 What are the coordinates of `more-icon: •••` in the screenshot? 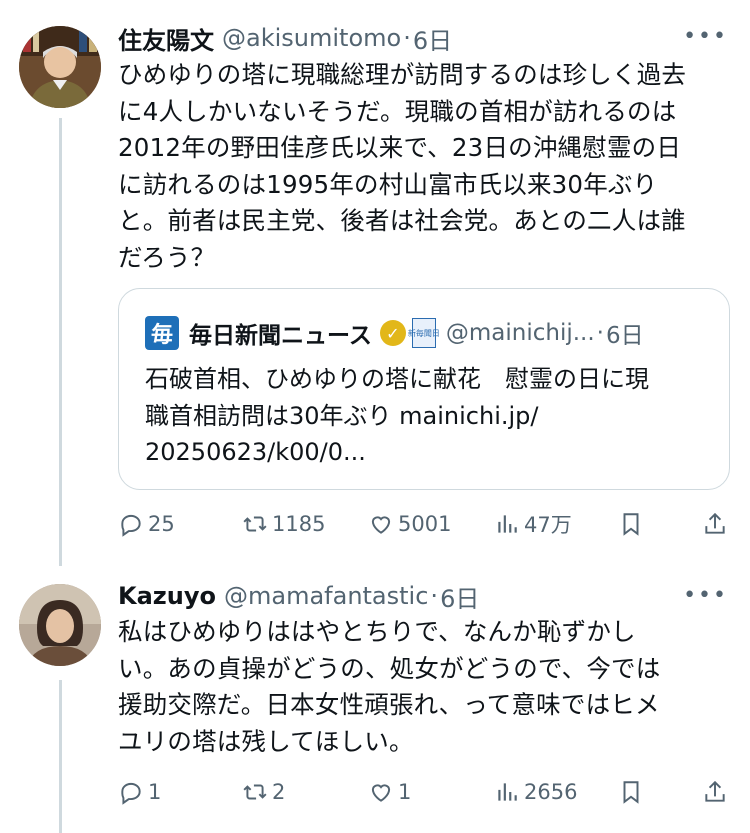 It's located at (705, 595).